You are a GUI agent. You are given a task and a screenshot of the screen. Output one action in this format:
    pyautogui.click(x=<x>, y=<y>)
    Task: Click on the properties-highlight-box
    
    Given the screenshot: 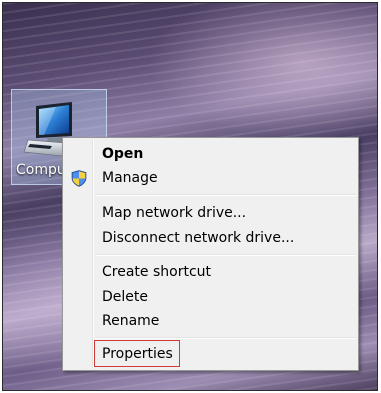 What is the action you would take?
    pyautogui.click(x=137, y=353)
    